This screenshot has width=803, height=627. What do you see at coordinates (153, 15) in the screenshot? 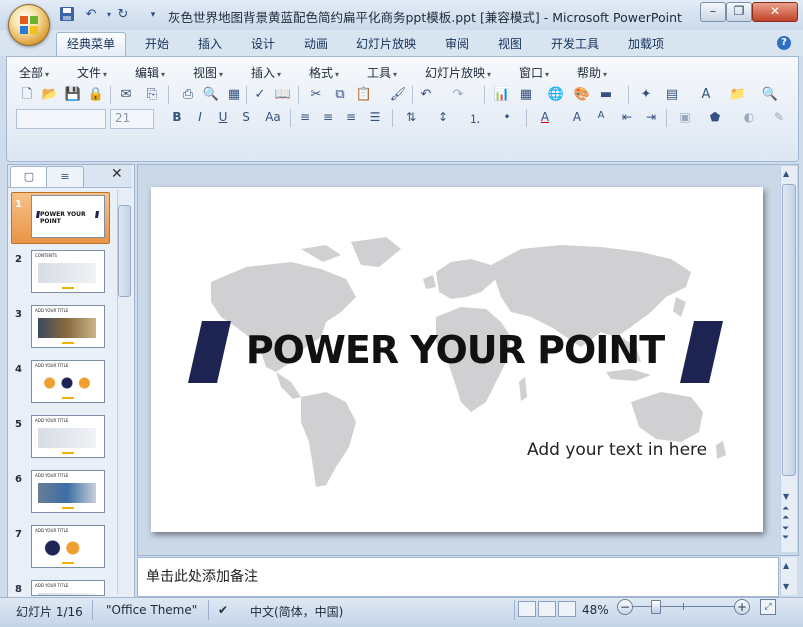
I see `customize-quick-access-icon: ▾` at bounding box center [153, 15].